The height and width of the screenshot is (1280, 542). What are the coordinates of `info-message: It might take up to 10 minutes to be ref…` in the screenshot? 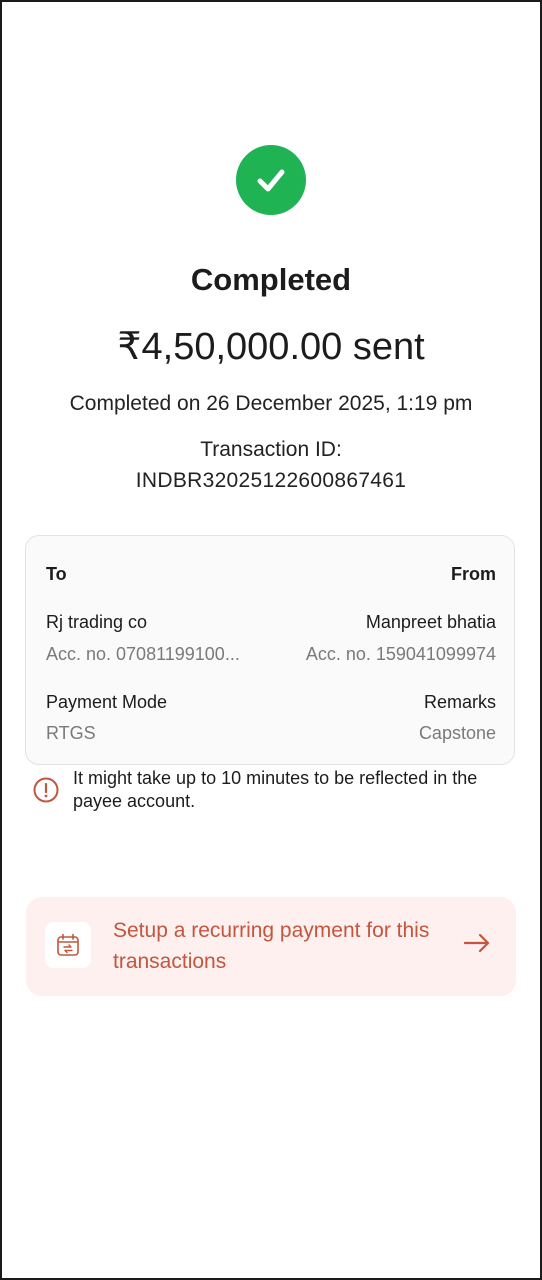 It's located at (275, 789).